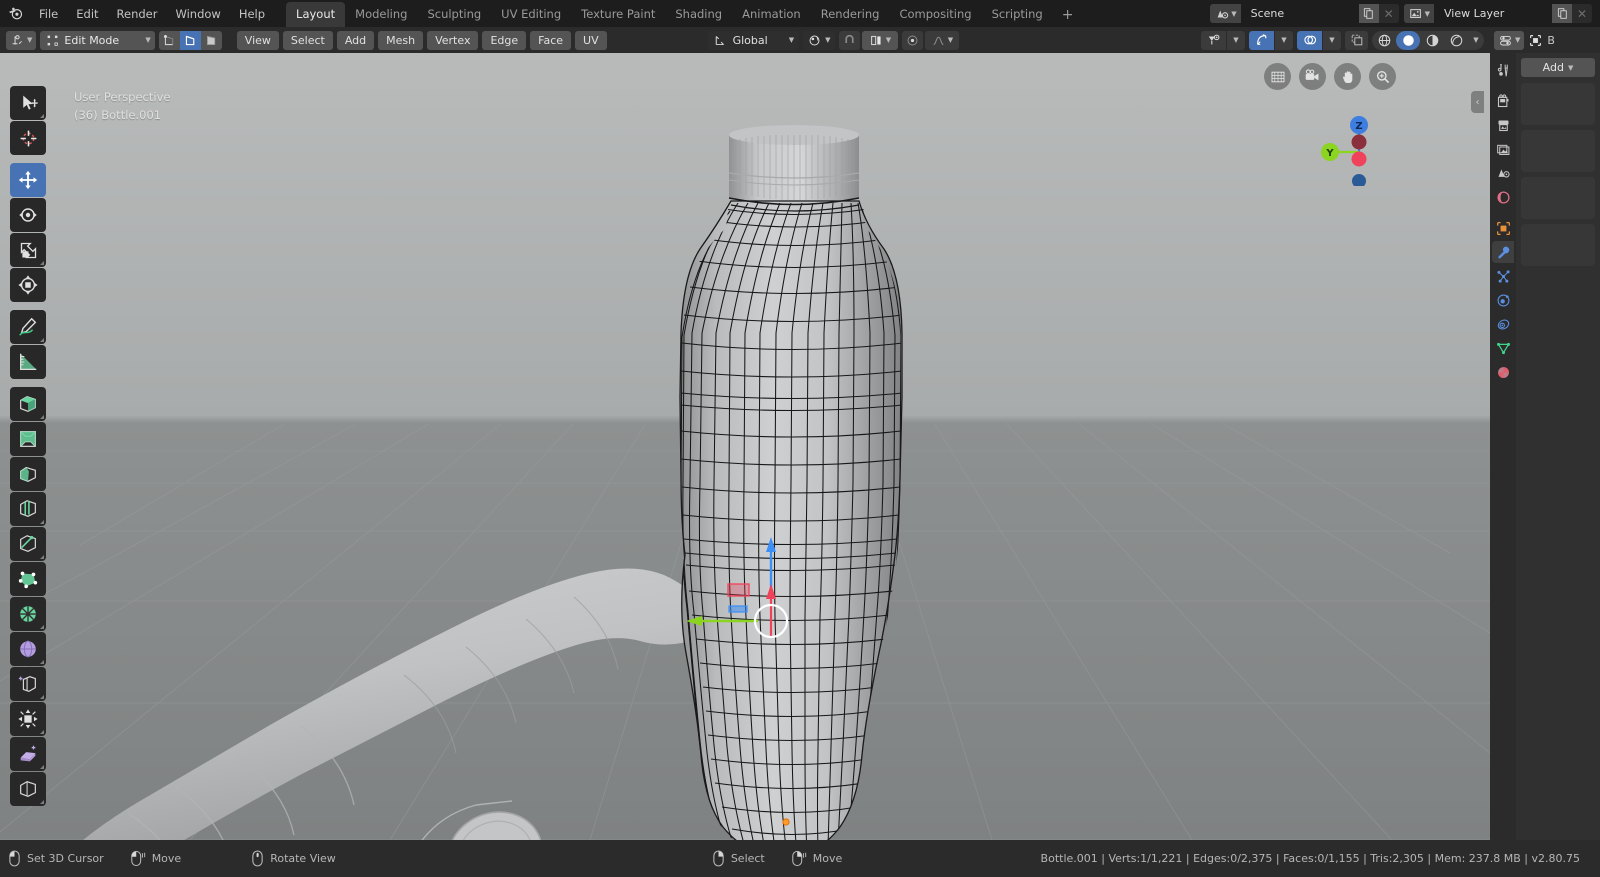  I want to click on tab-view-layer, so click(1503, 149).